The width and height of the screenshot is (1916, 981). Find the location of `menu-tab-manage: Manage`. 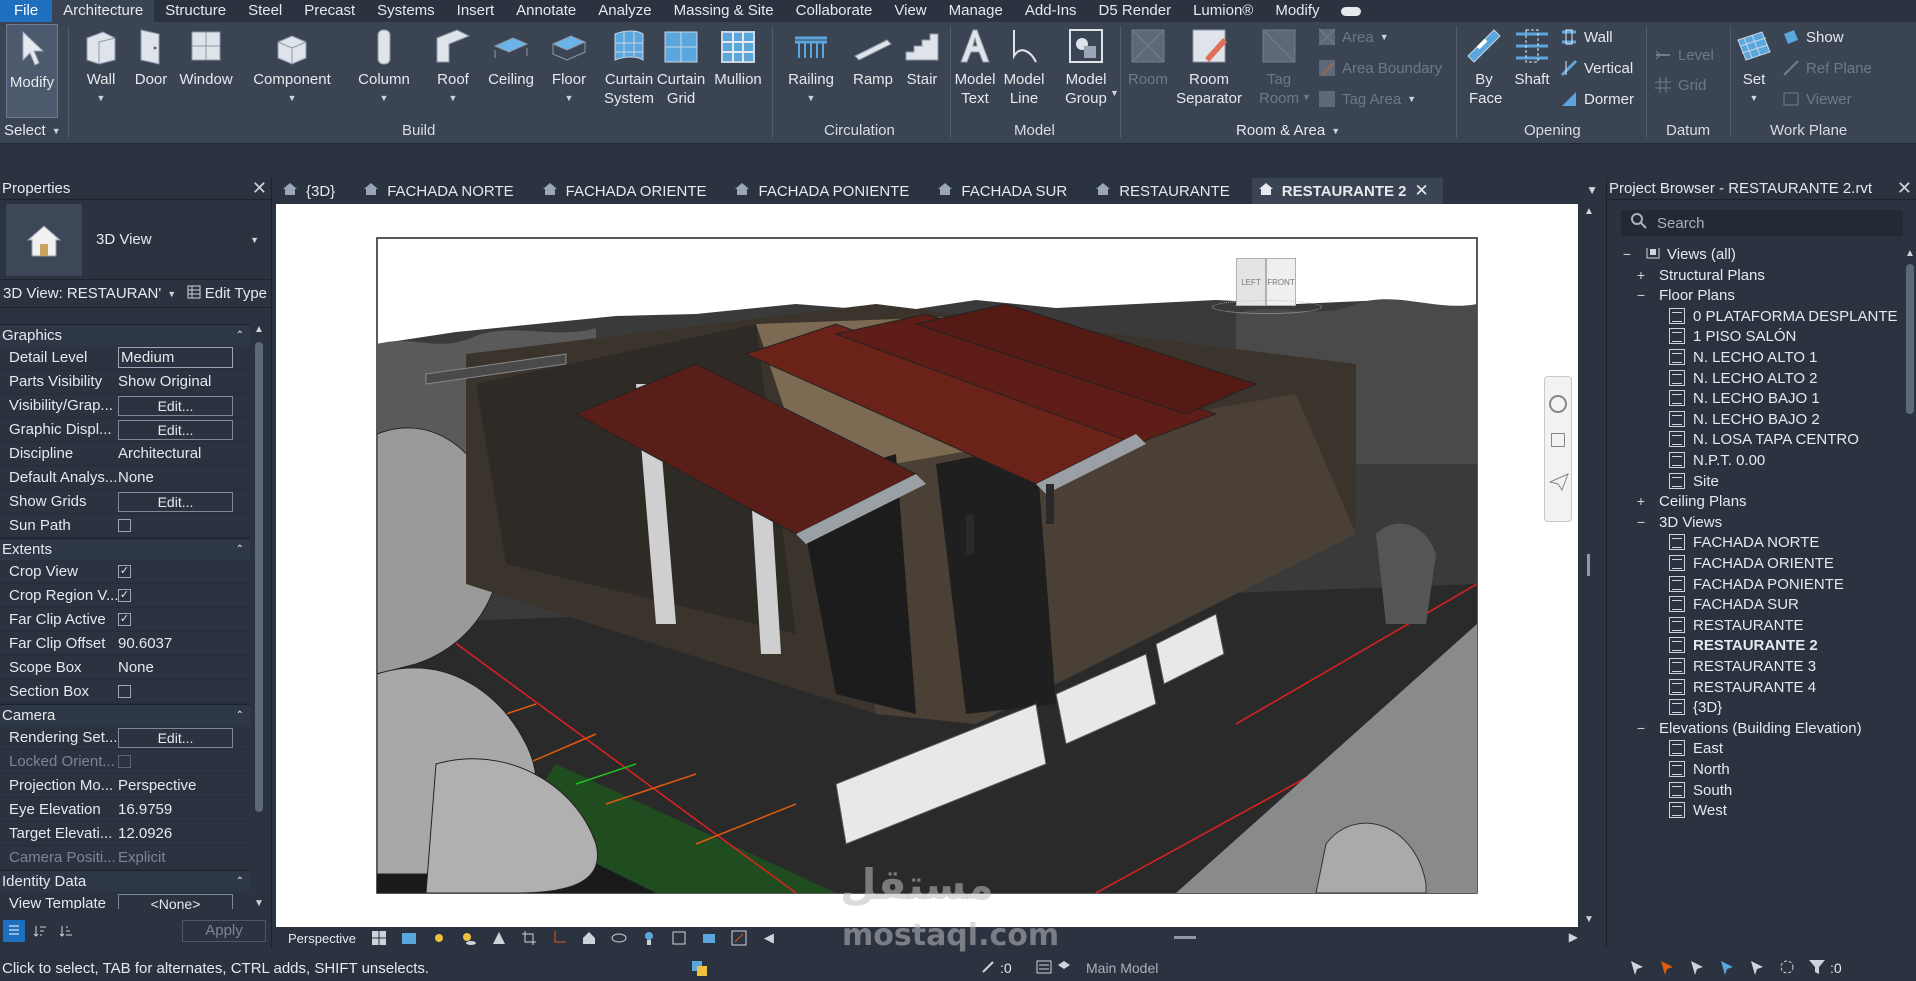

menu-tab-manage: Manage is located at coordinates (976, 11).